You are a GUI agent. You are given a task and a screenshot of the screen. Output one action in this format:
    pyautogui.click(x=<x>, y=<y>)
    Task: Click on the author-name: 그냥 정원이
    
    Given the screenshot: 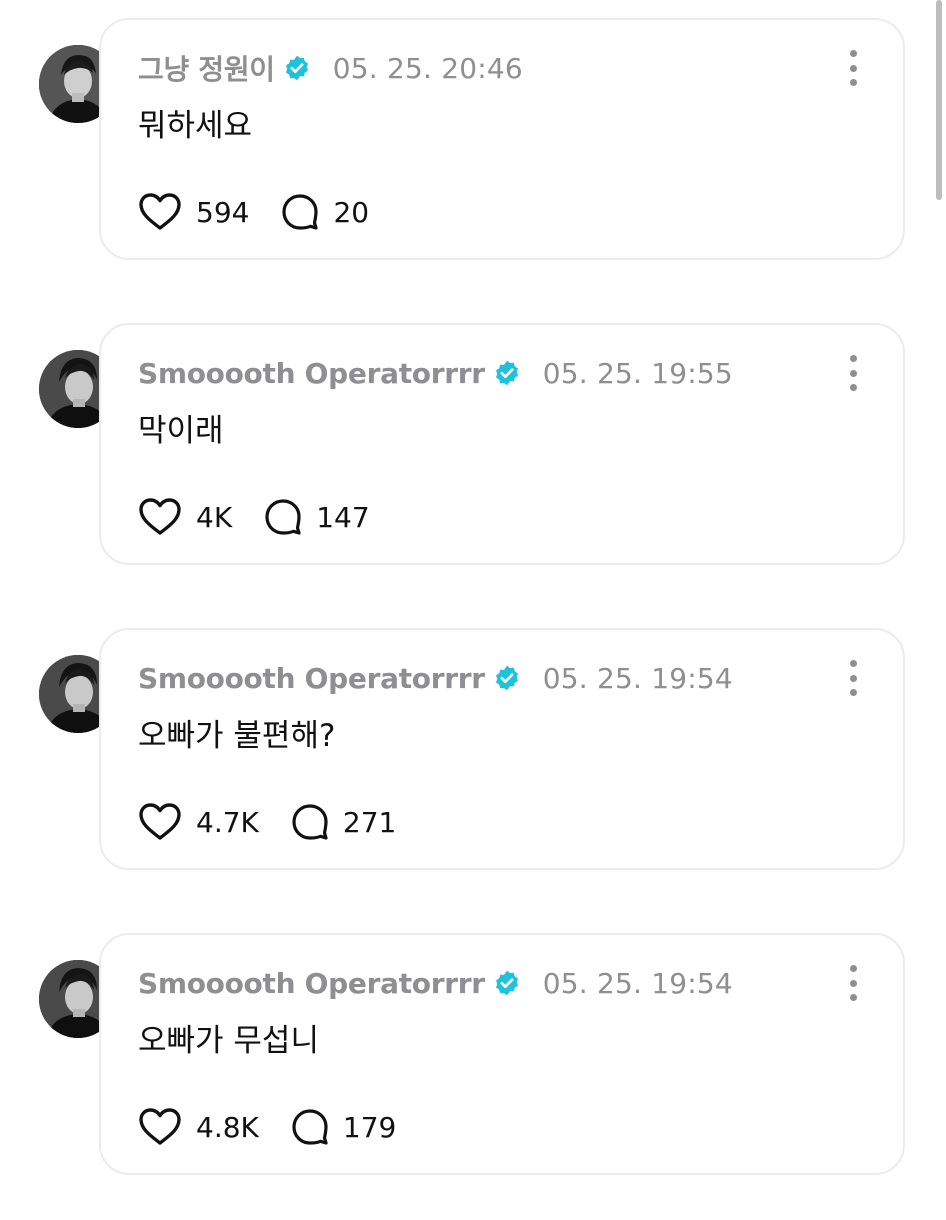 What is the action you would take?
    pyautogui.click(x=206, y=68)
    